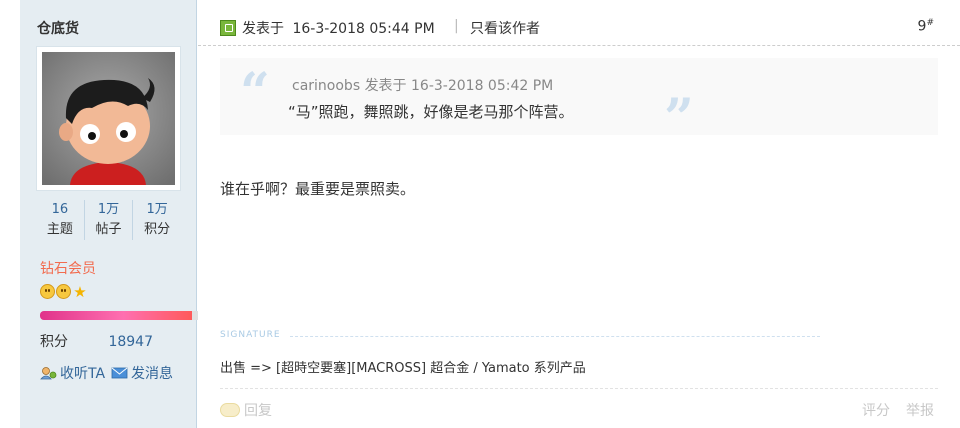  I want to click on quote-posted-prefix: 发表于, so click(385, 86).